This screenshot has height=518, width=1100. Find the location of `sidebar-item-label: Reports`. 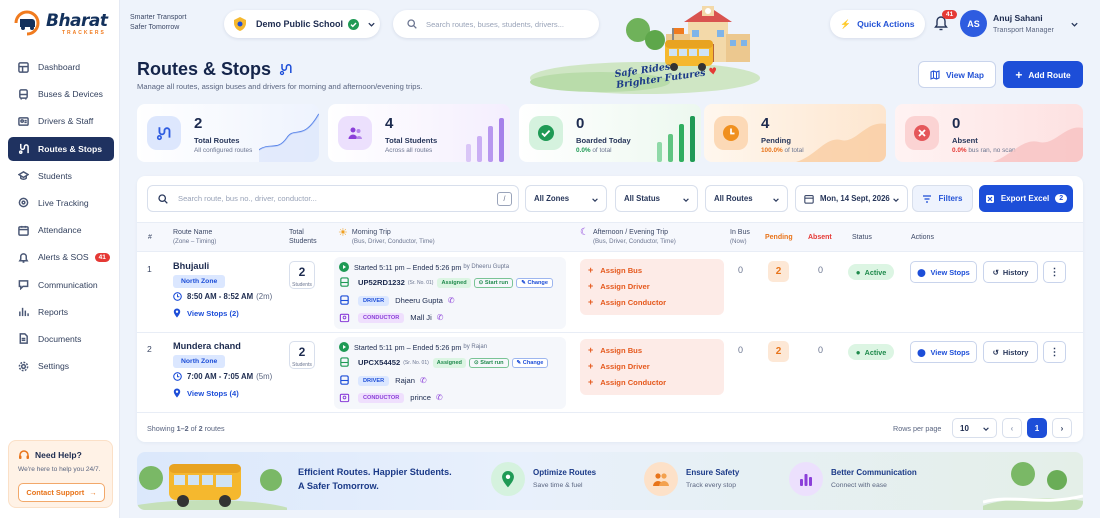

sidebar-item-label: Reports is located at coordinates (53, 311).